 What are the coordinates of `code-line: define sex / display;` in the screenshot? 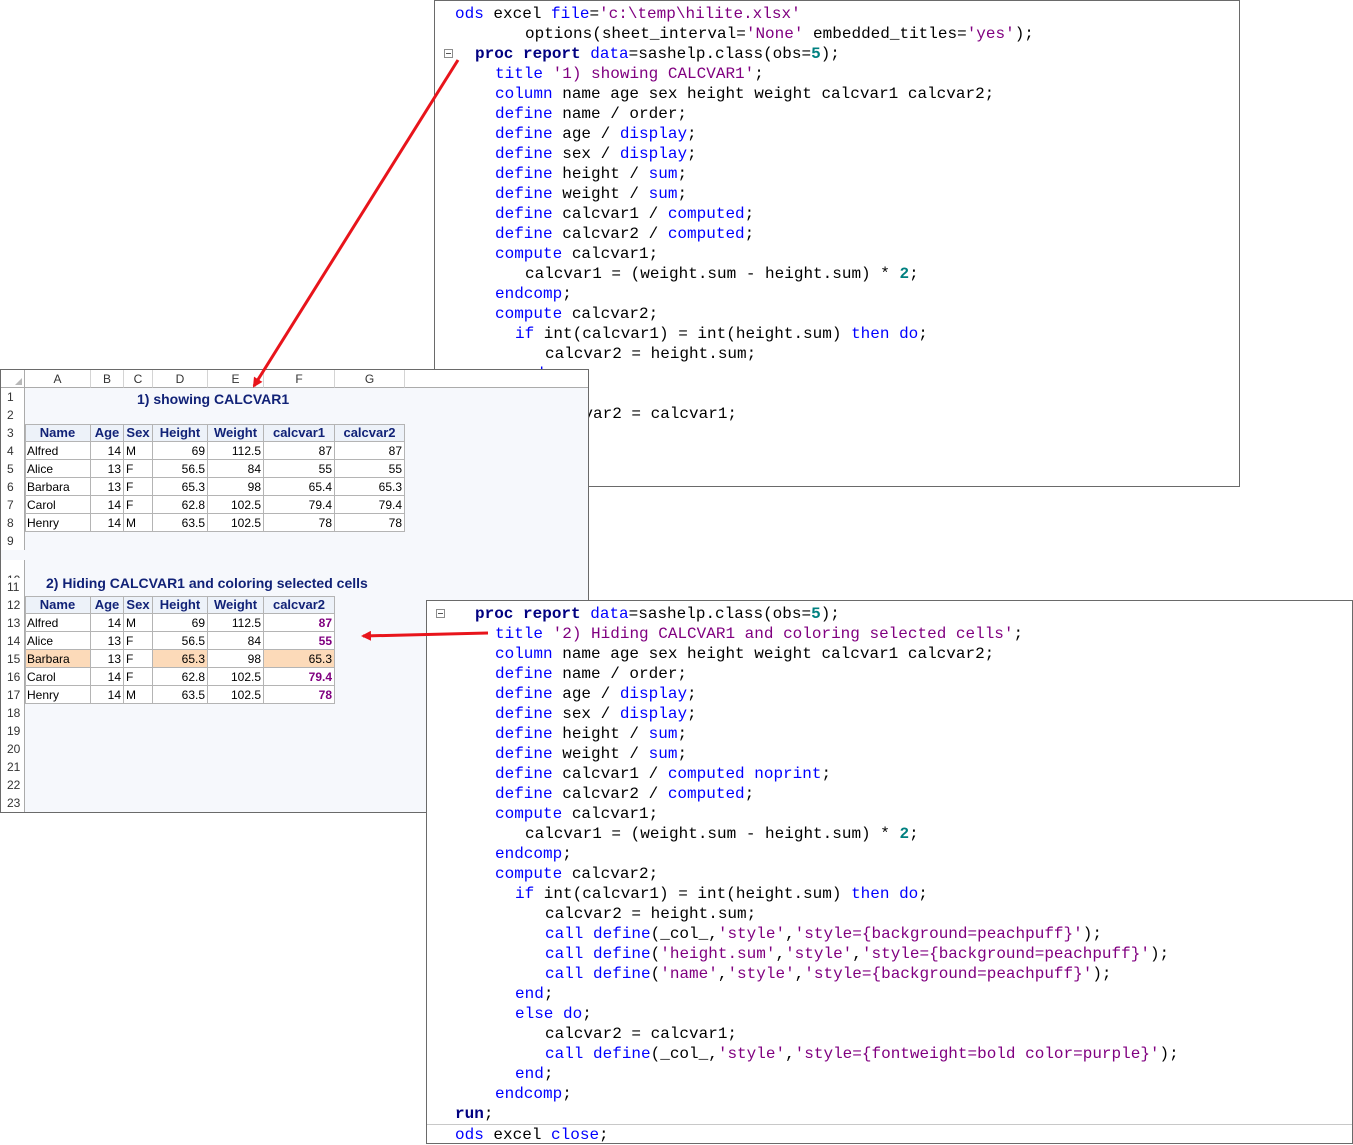 It's located at (889, 714).